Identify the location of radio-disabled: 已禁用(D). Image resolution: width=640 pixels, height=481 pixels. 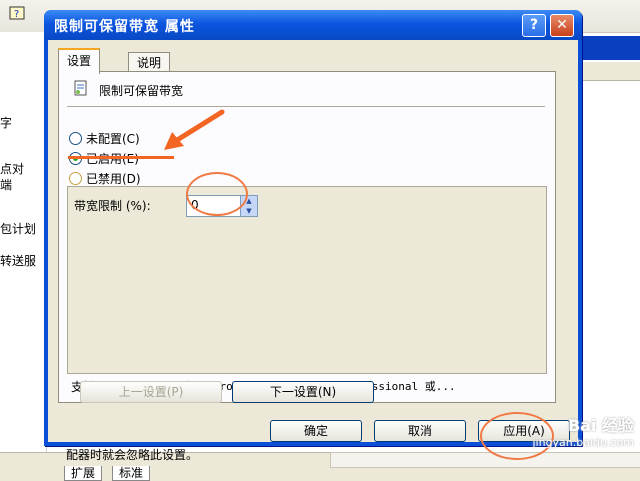
(105, 178).